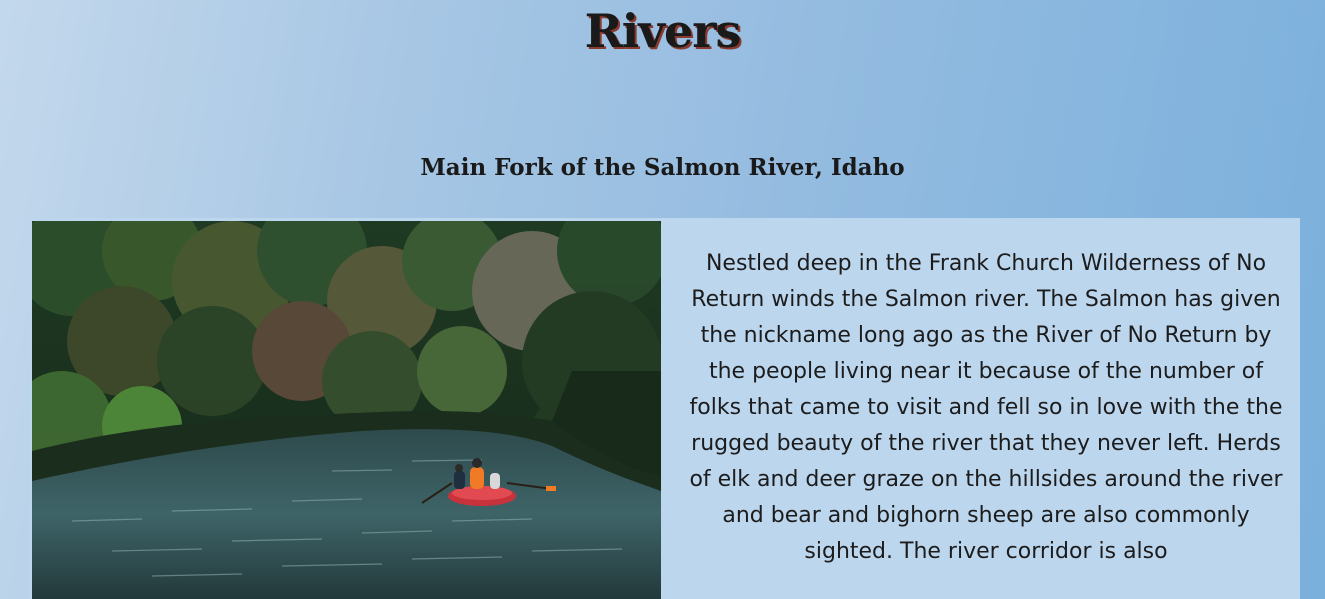 The height and width of the screenshot is (599, 1325). I want to click on river-title: Main Fork of the Salmon River, Idaho, so click(662, 167).